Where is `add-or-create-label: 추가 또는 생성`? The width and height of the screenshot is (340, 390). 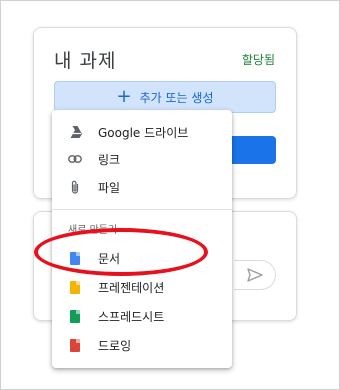
add-or-create-label: 추가 또는 생성 is located at coordinates (176, 97).